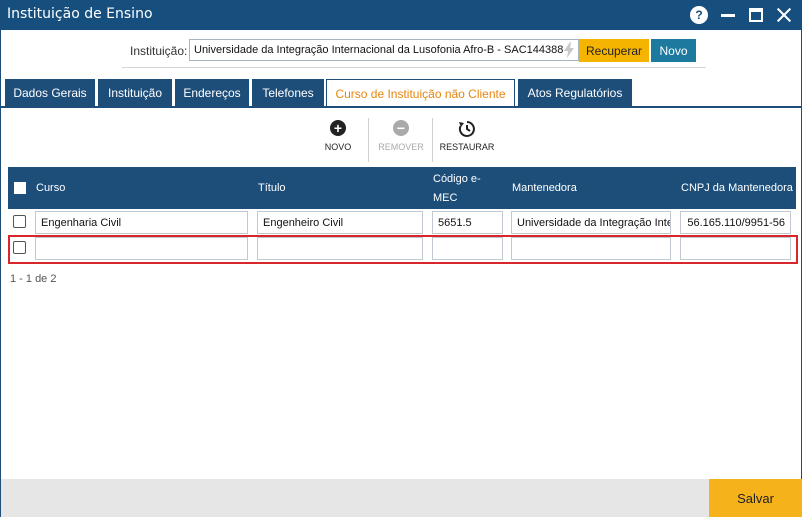 Image resolution: width=802 pixels, height=517 pixels. Describe the element at coordinates (445, 198) in the screenshot. I see `header-codigo-line2: MEC` at that location.